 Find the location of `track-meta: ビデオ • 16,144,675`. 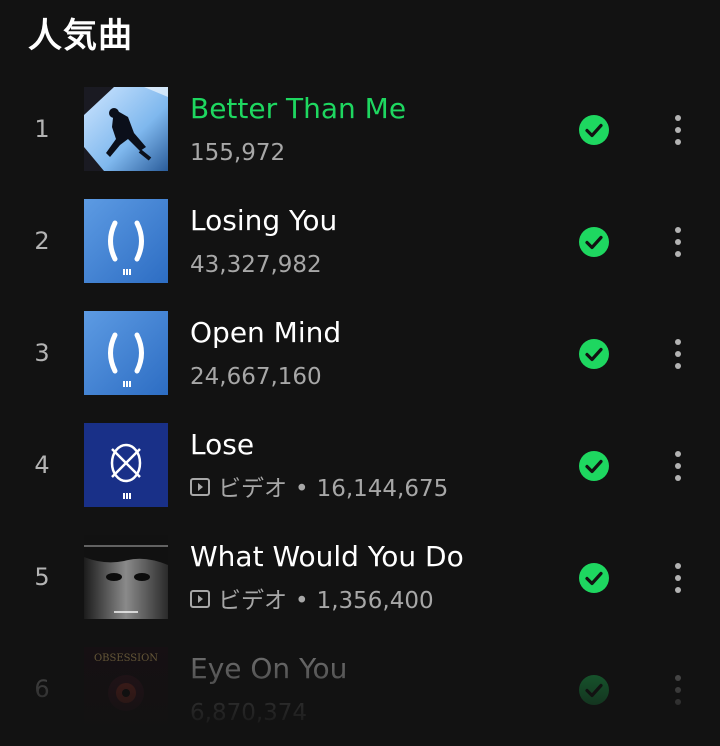

track-meta: ビデオ • 16,144,675 is located at coordinates (319, 489).